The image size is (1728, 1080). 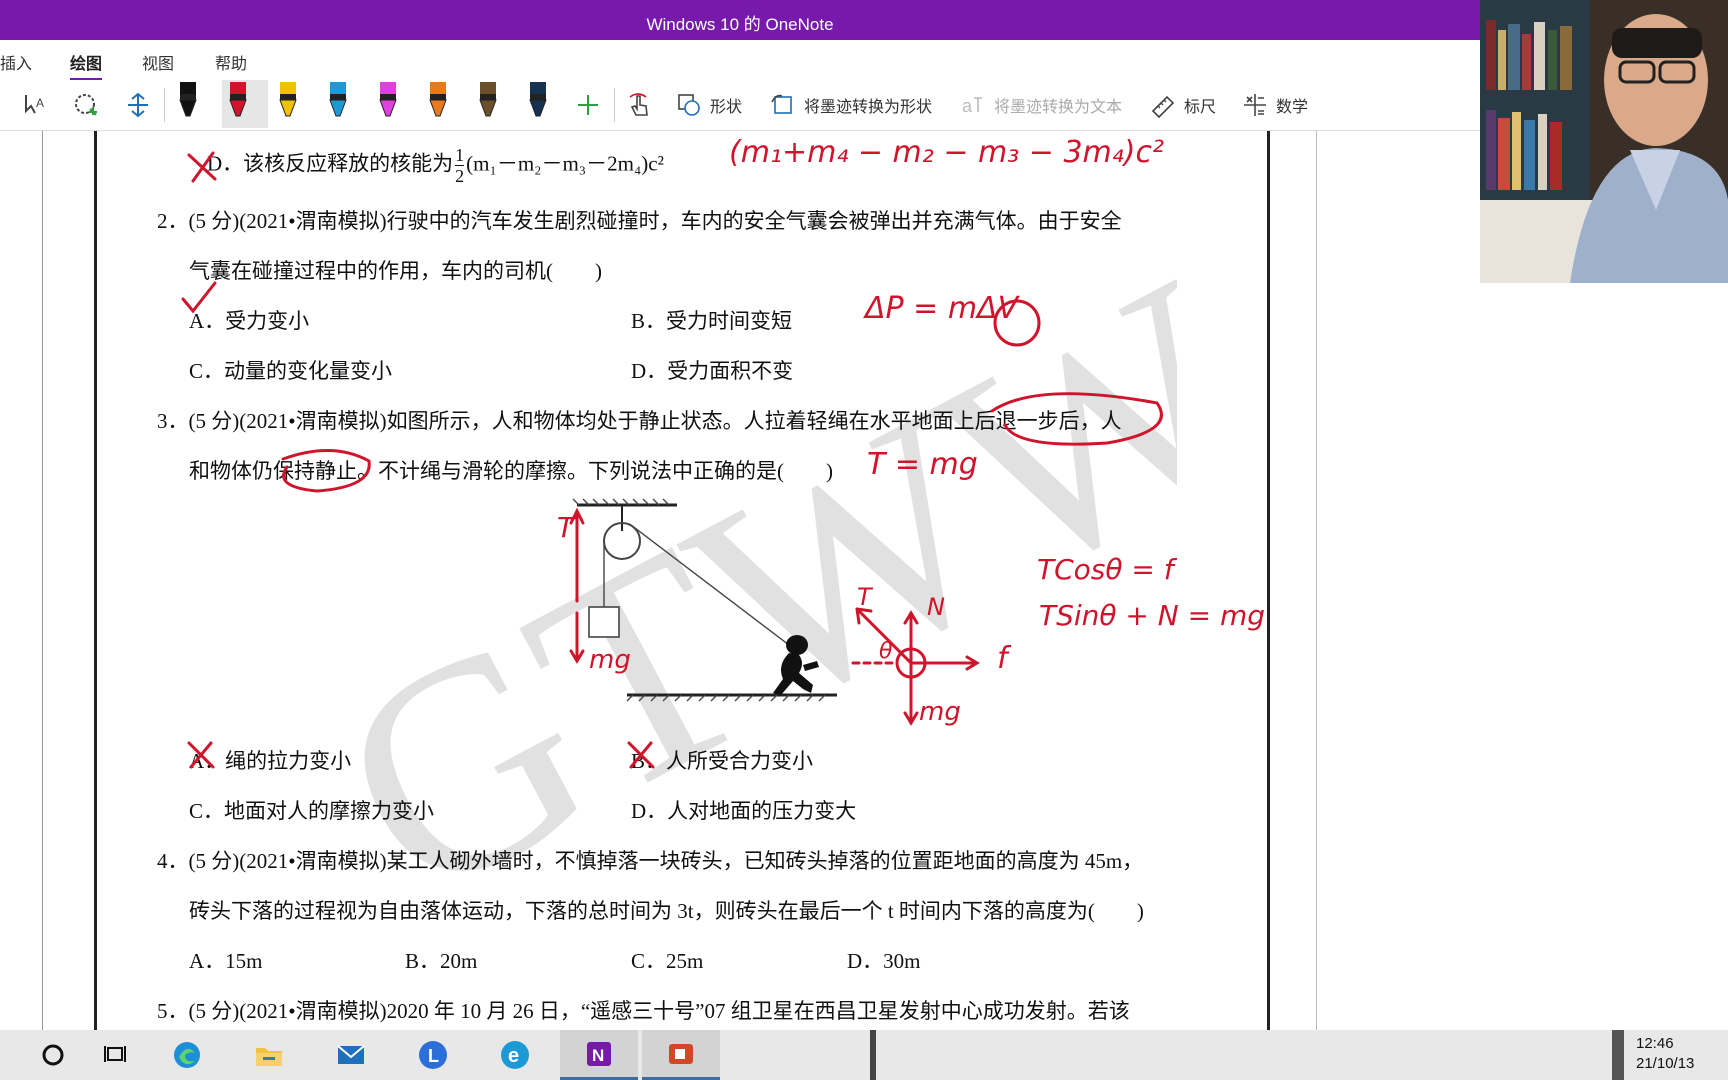 What do you see at coordinates (199, 297) in the screenshot?
I see `ink-check-q2a` at bounding box center [199, 297].